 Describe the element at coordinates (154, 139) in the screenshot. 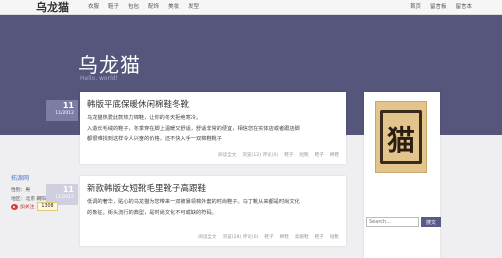

I see `post-excerpt-line: 都很难找到这样令人兴奋的价格，还不快入手一双棉鞋靴子` at that location.